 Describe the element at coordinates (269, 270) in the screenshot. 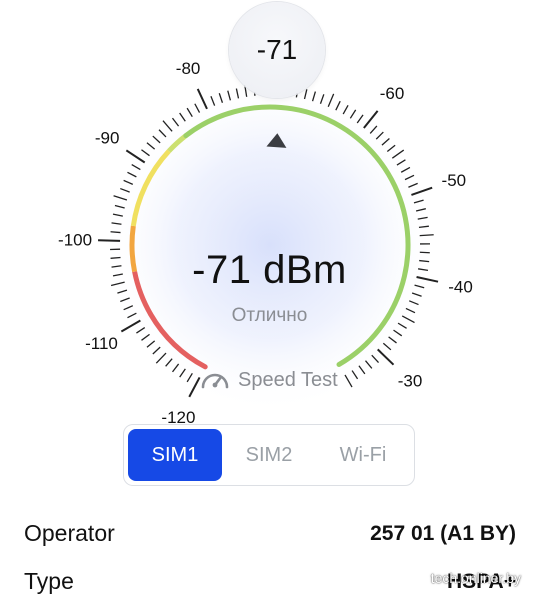

I see `signal-strength-value: -71 dBm` at that location.